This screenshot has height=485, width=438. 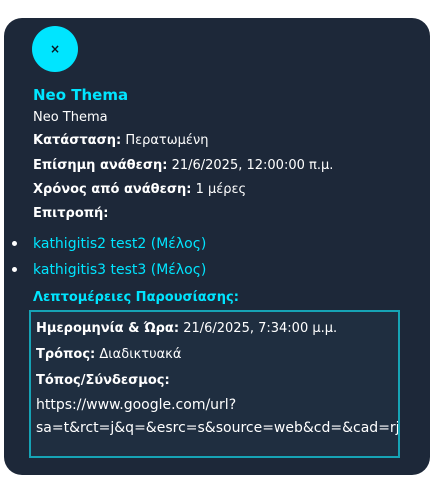 I want to click on place-label: Τόπος/Σύνδεσμος:, so click(x=103, y=380).